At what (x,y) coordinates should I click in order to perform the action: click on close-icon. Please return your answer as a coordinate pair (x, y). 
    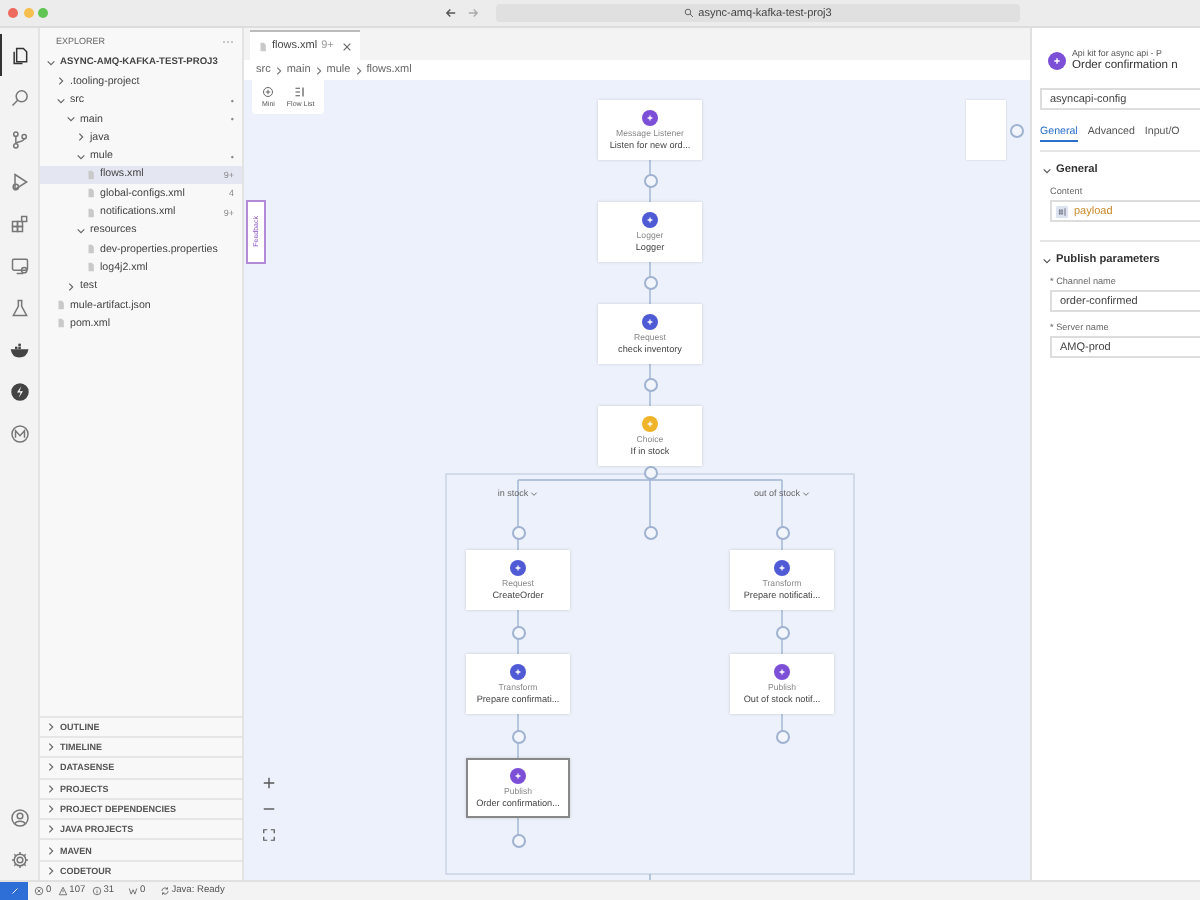
    Looking at the image, I should click on (346, 46).